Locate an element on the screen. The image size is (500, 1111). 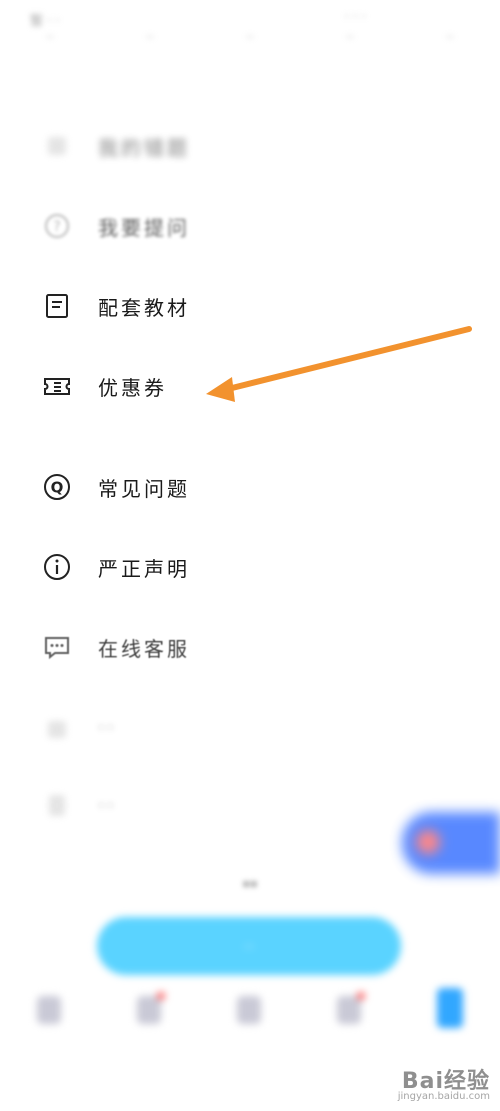
nav-tab3-icon is located at coordinates (249, 1010).